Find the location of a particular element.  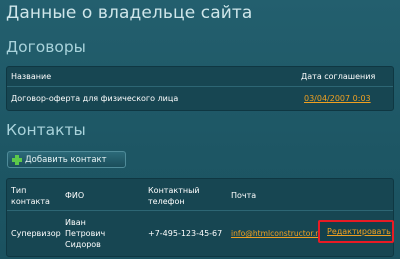

contract-date-link: 03/04/2007 0:03 is located at coordinates (337, 98).